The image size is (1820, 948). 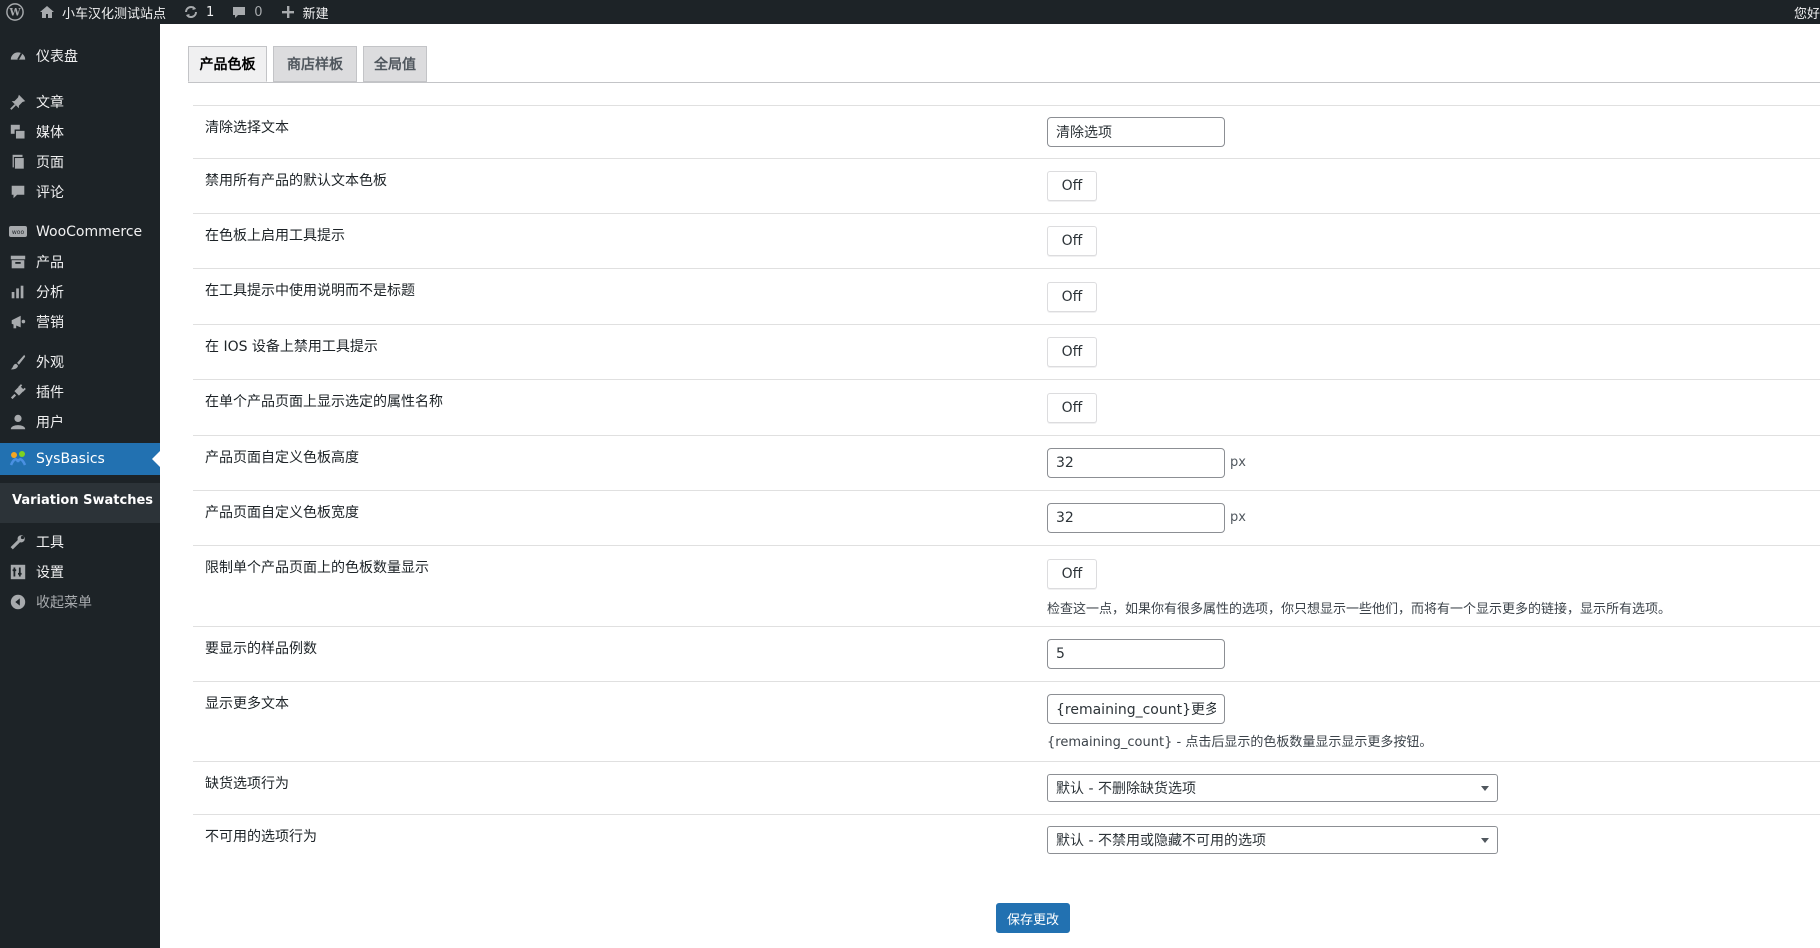 What do you see at coordinates (80, 602) in the screenshot?
I see `menu-collapse: 收起菜单` at bounding box center [80, 602].